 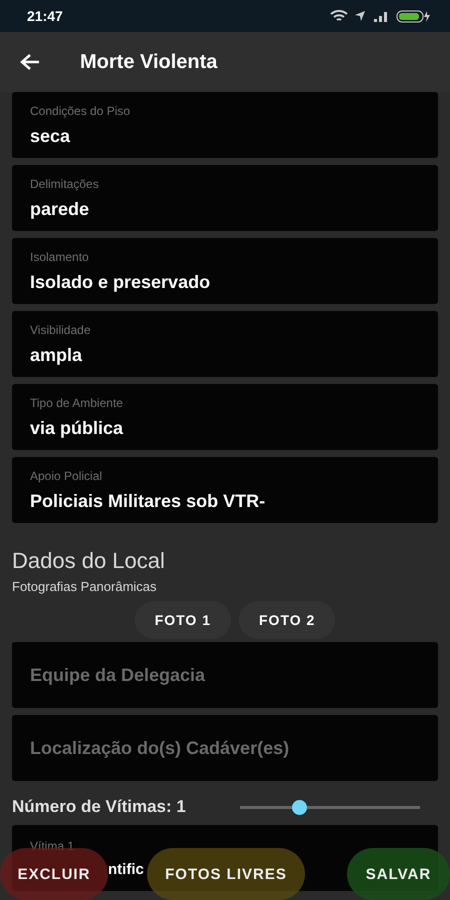 I want to click on back-icon, so click(x=30, y=62).